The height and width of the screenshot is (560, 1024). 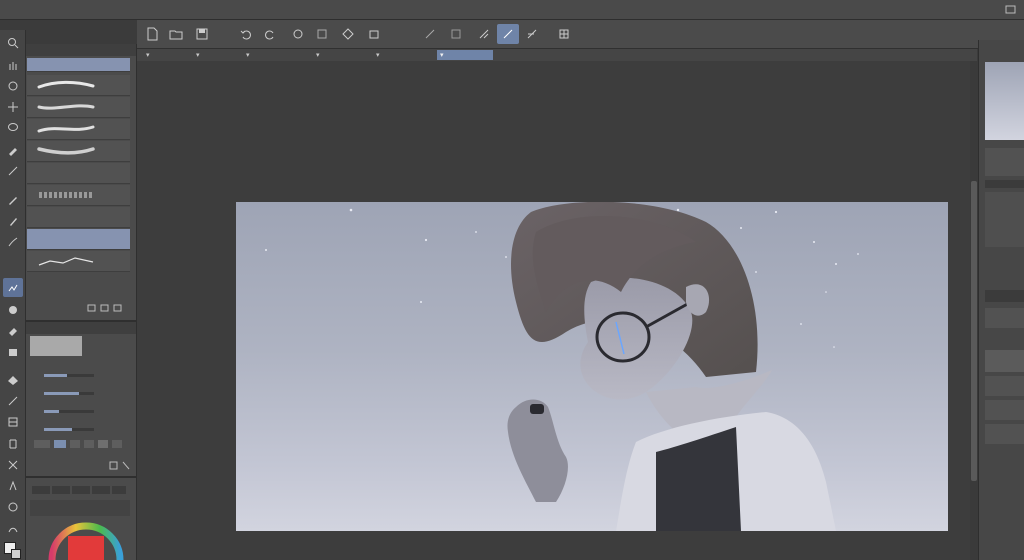 I want to click on held-object, so click(x=537, y=409).